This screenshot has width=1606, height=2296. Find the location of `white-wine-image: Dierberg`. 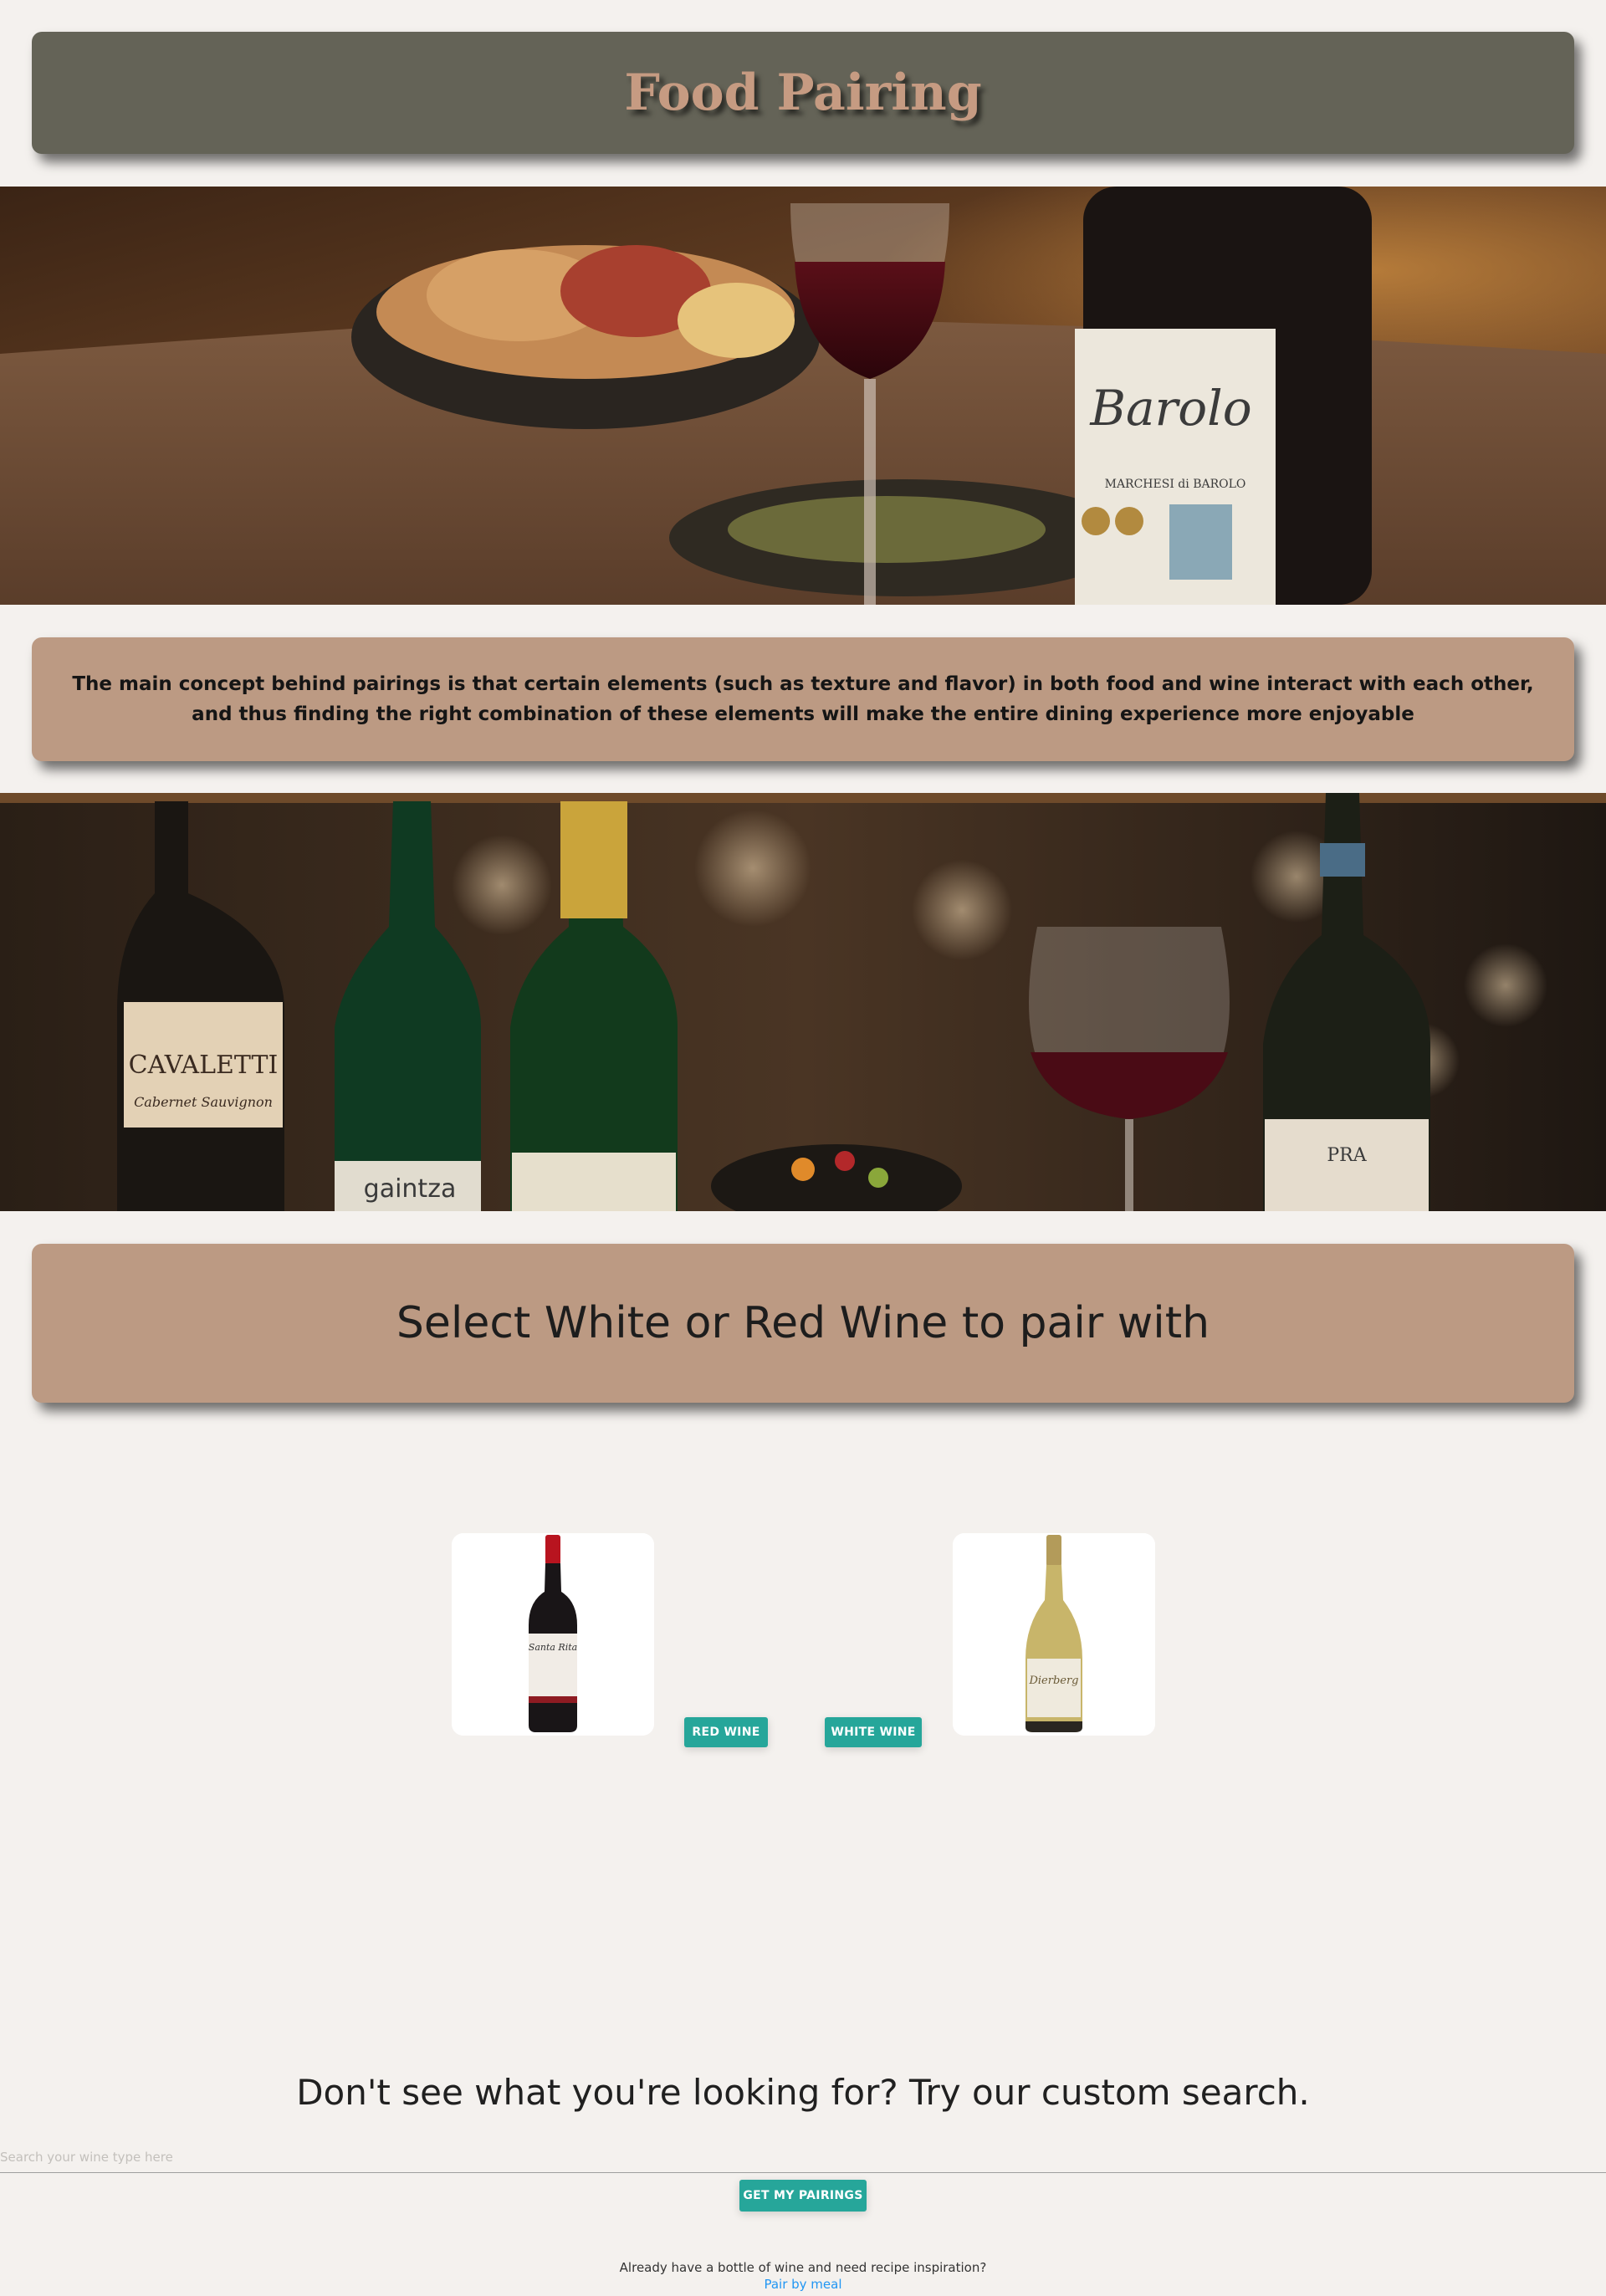

white-wine-image: Dierberg is located at coordinates (1054, 1635).